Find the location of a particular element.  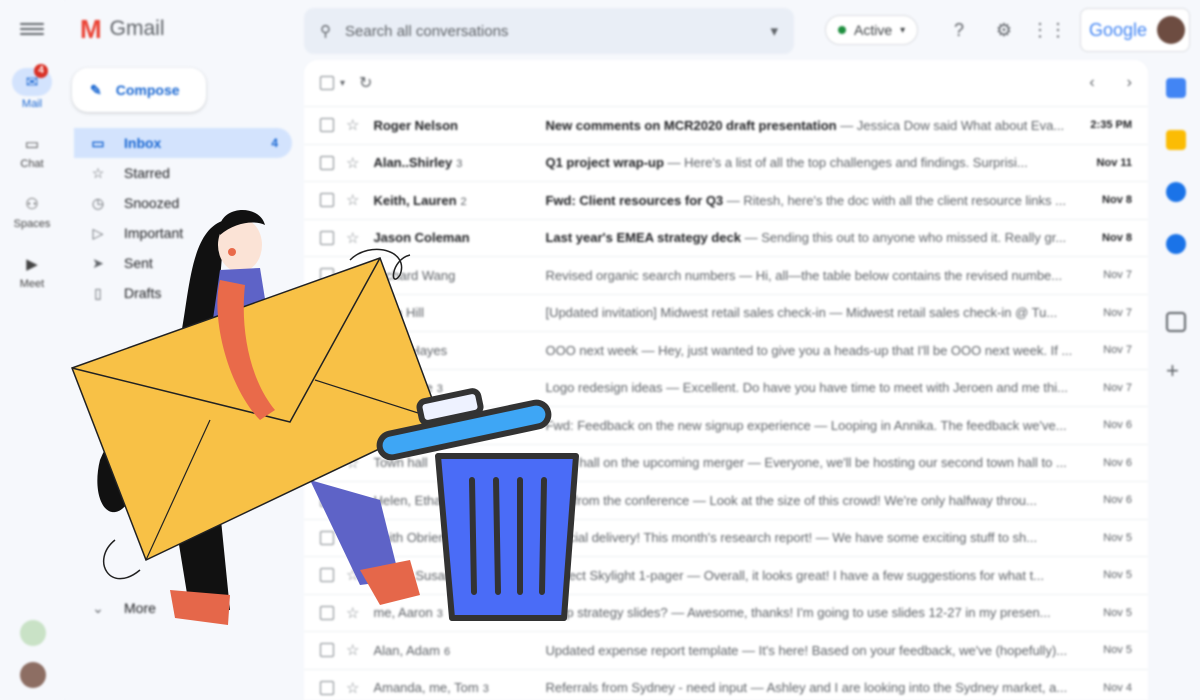

help-icon: ? is located at coordinates (959, 30).